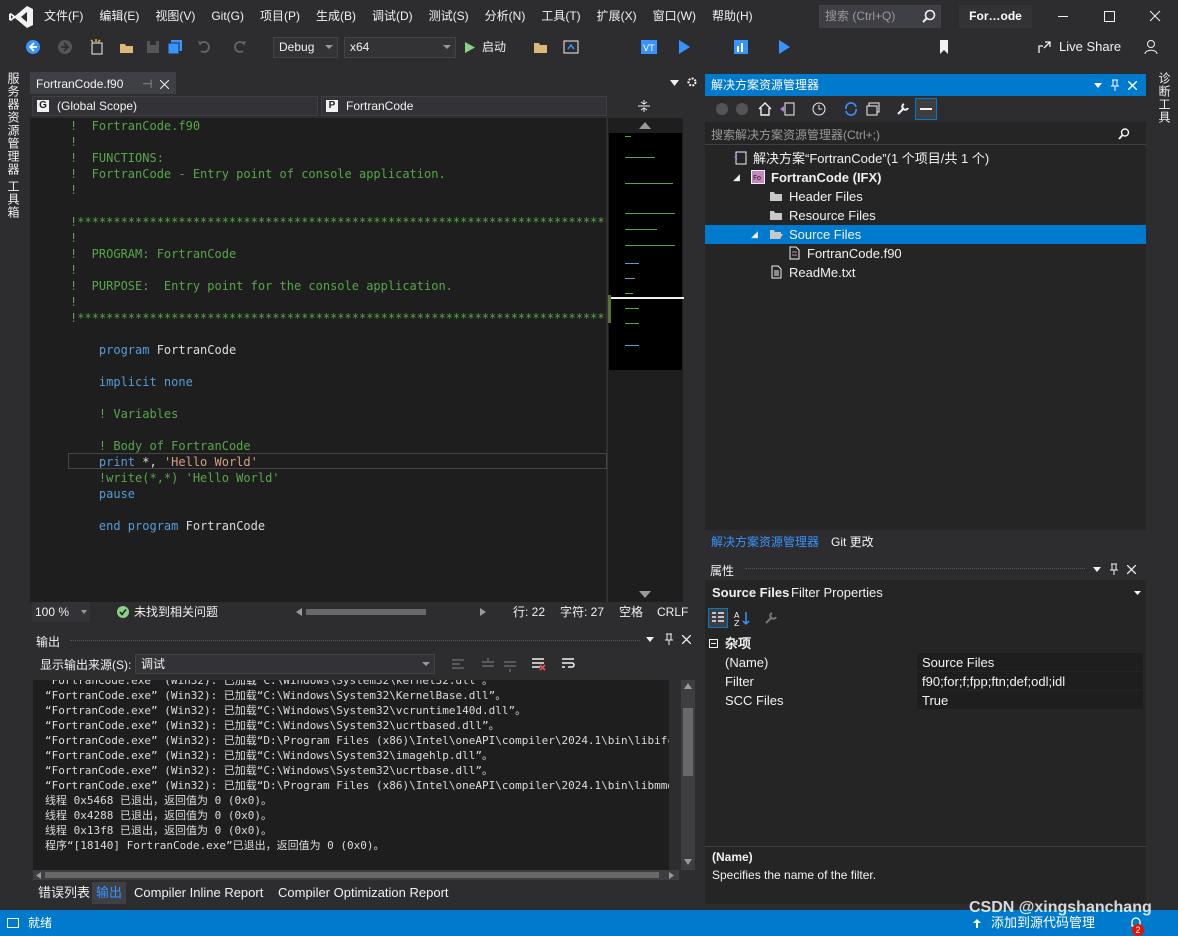  Describe the element at coordinates (285, 664) in the screenshot. I see `output-source-select: 调试` at that location.